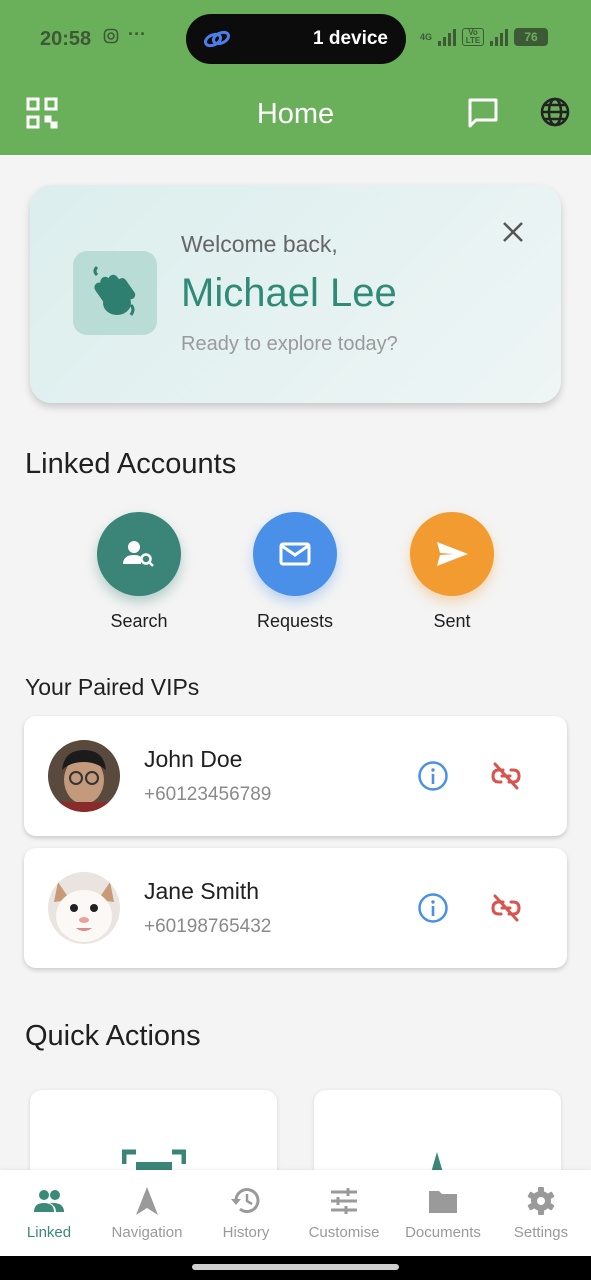 This screenshot has width=591, height=1280. Describe the element at coordinates (115, 293) in the screenshot. I see `waving-hand-icon` at that location.